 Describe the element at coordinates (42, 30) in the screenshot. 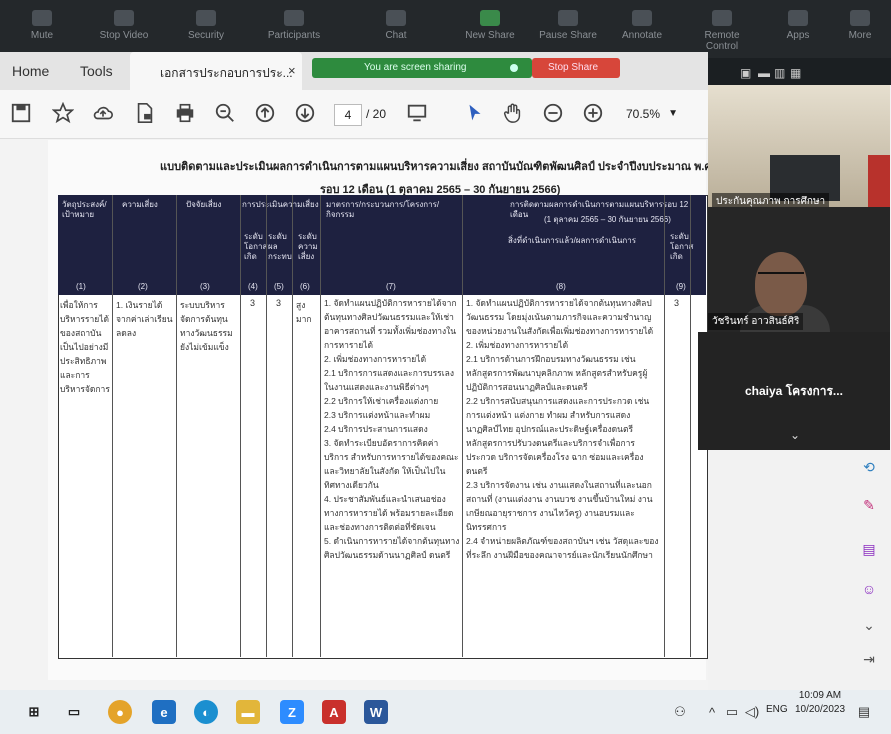

I see `mute-button: Mute` at that location.